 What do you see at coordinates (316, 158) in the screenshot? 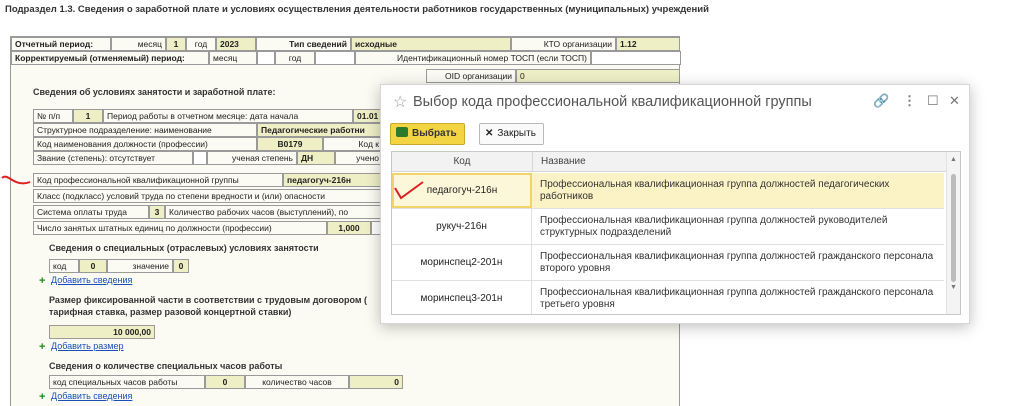
I see `degree-field: ДН` at bounding box center [316, 158].